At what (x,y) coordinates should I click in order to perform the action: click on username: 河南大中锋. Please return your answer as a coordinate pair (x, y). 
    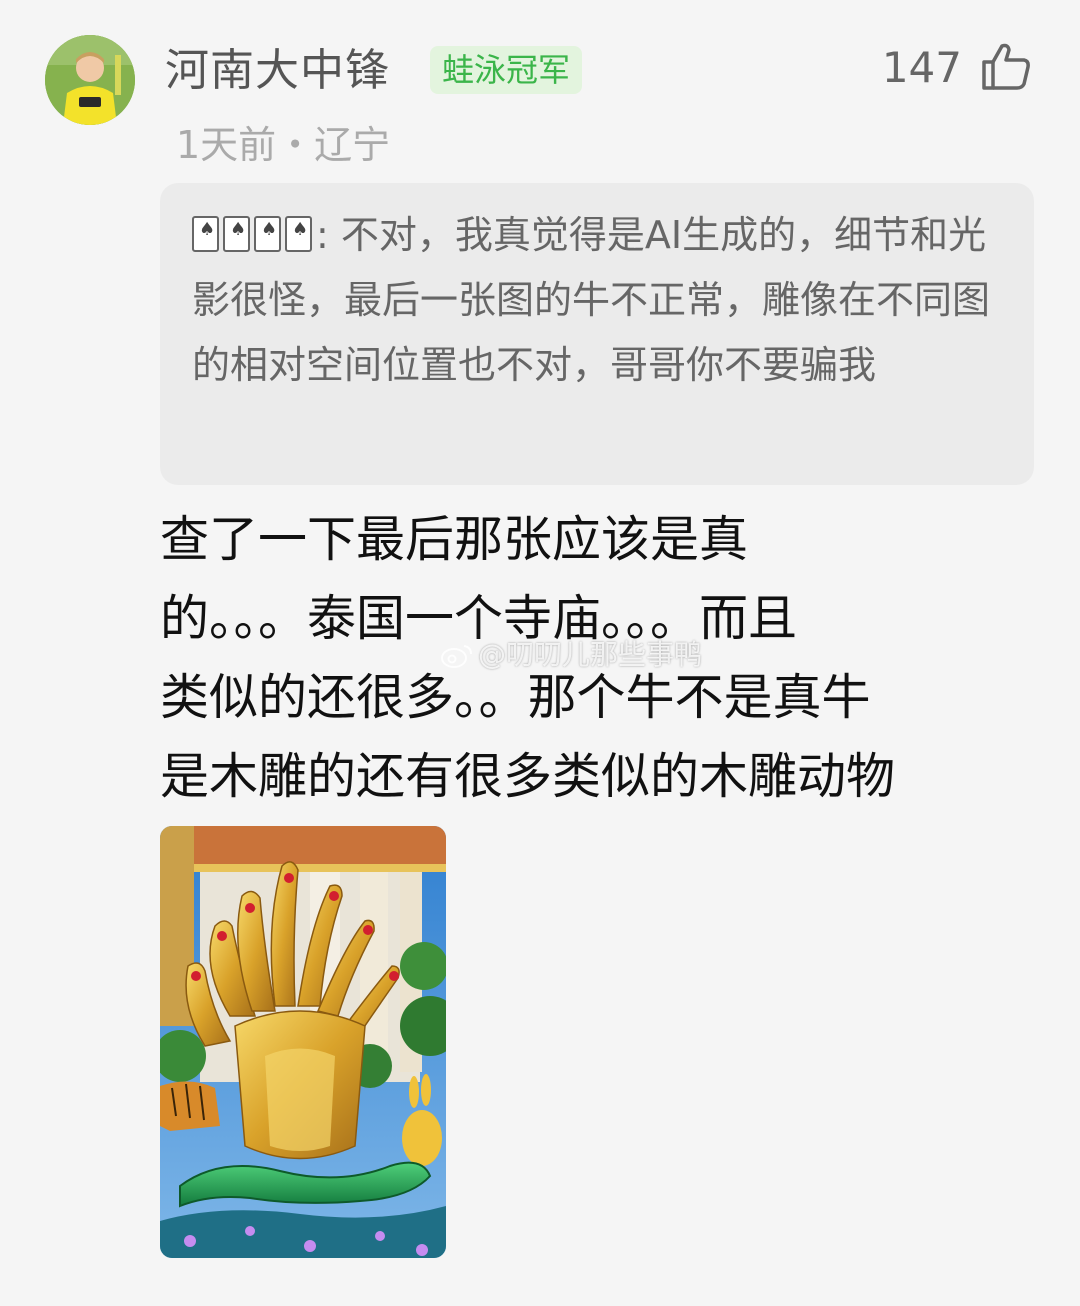
    Looking at the image, I should click on (277, 71).